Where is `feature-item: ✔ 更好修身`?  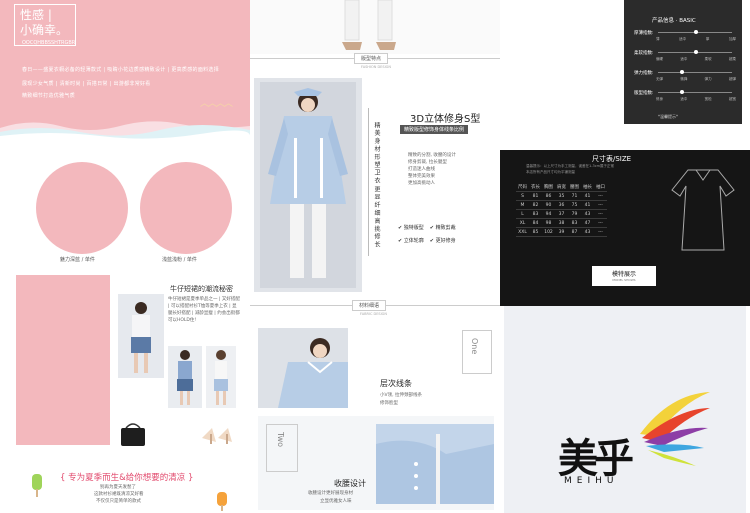 feature-item: ✔ 更好修身 is located at coordinates (442, 241).